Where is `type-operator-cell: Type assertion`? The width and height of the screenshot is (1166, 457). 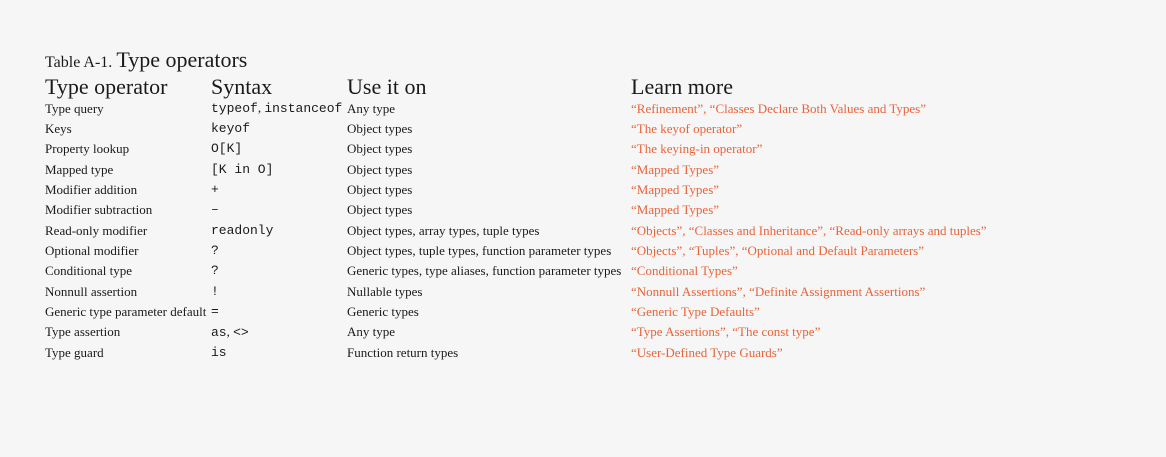
type-operator-cell: Type assertion is located at coordinates (83, 332).